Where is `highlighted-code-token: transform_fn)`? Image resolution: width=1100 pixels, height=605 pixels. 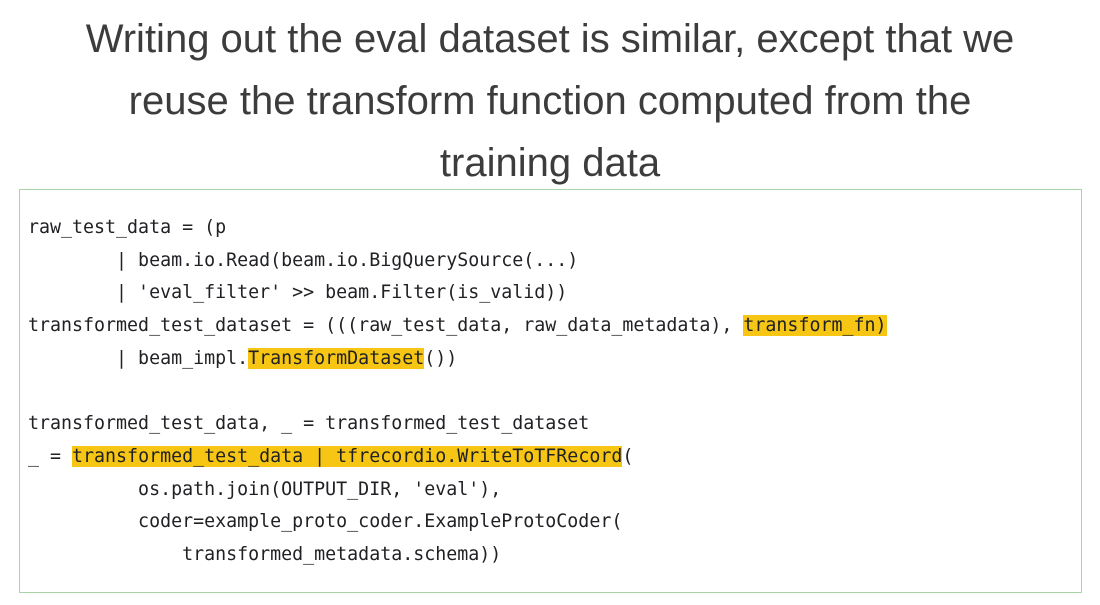 highlighted-code-token: transform_fn) is located at coordinates (815, 326).